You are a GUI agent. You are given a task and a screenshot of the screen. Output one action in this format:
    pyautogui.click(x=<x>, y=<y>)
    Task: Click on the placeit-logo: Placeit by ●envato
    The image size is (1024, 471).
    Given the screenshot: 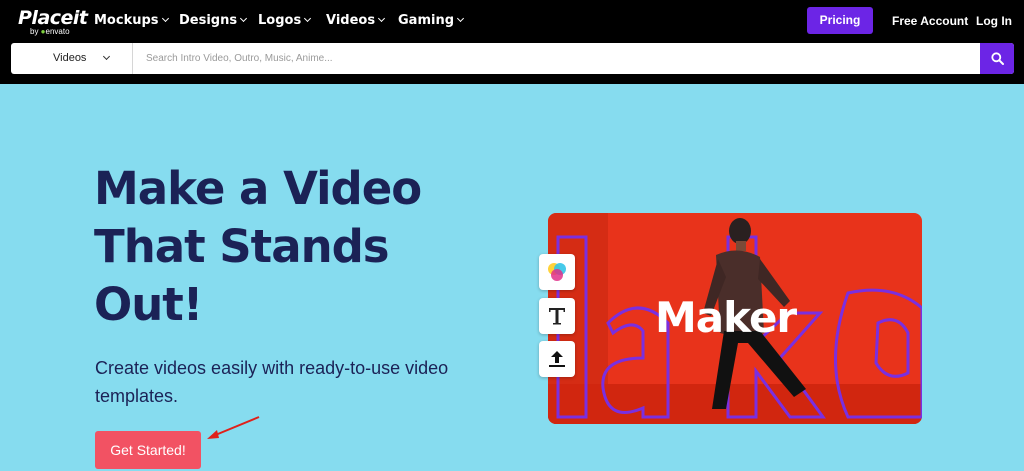 What is the action you would take?
    pyautogui.click(x=53, y=23)
    